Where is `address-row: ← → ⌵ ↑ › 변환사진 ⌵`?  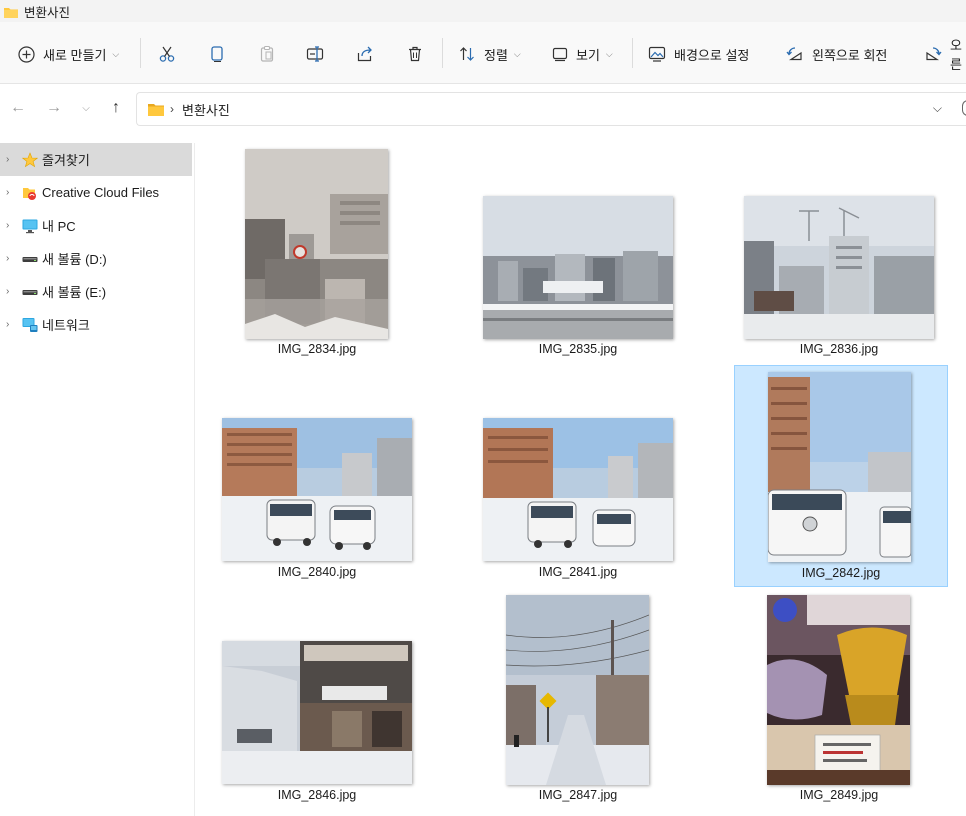
address-row: ← → ⌵ ↑ › 변환사진 ⌵ is located at coordinates (483, 108).